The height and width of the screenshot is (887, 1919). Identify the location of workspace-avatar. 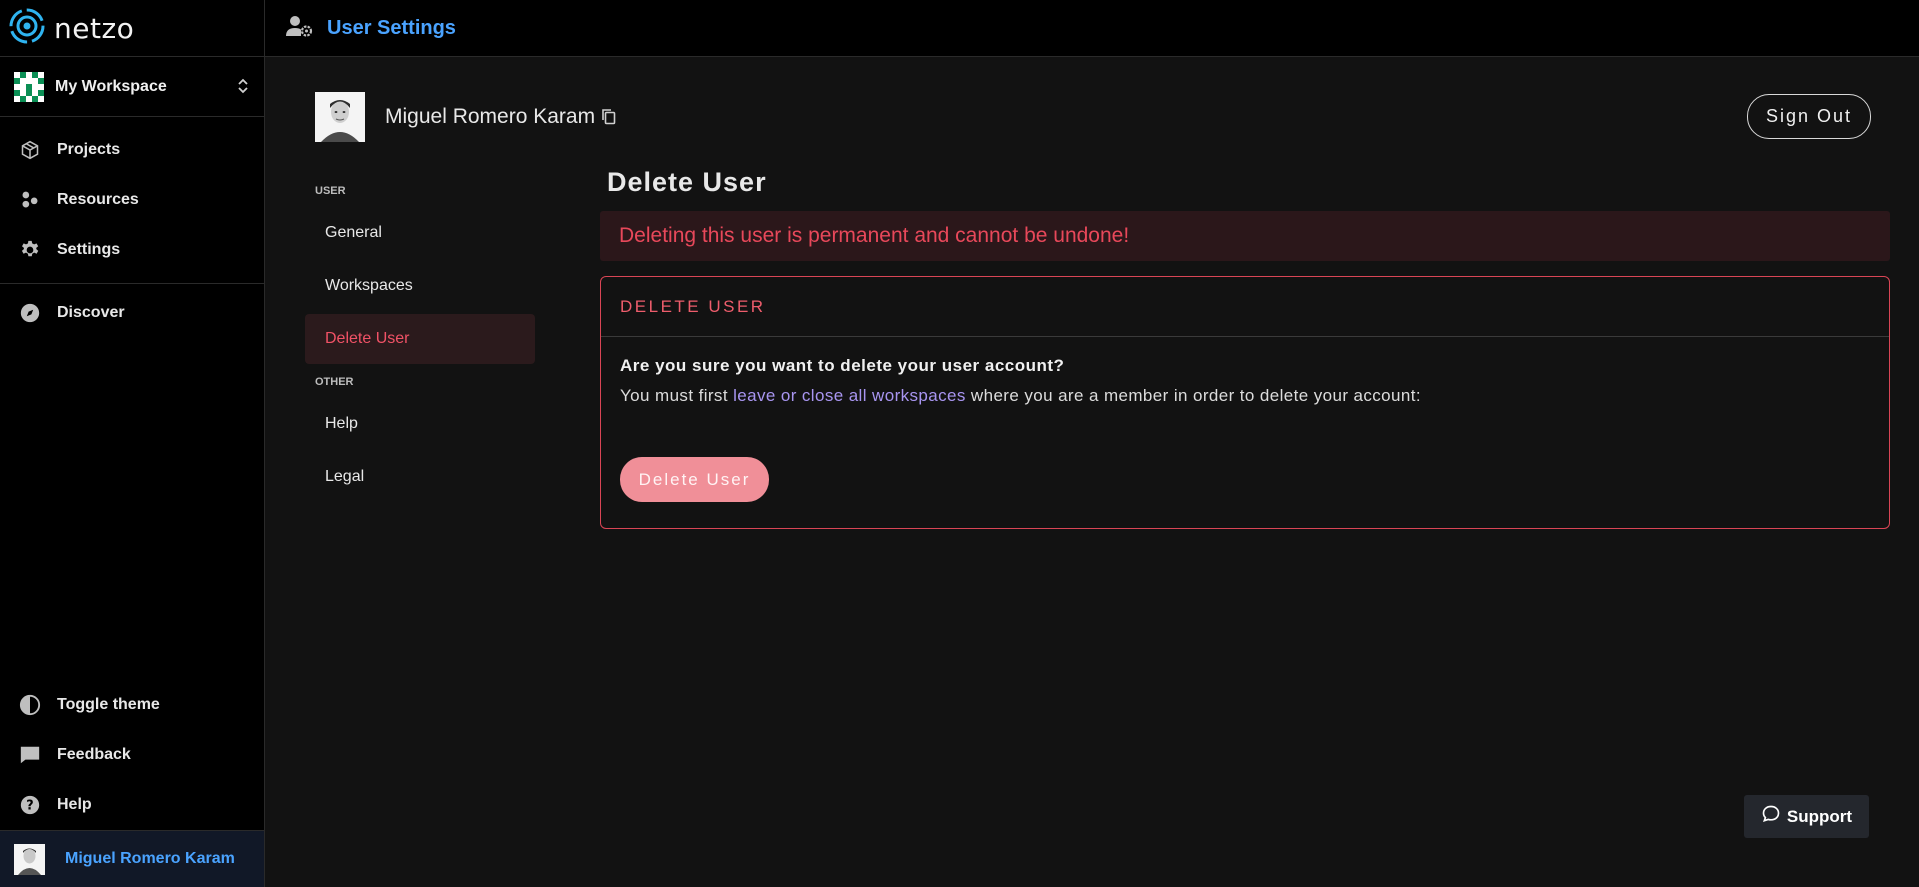
(29, 86).